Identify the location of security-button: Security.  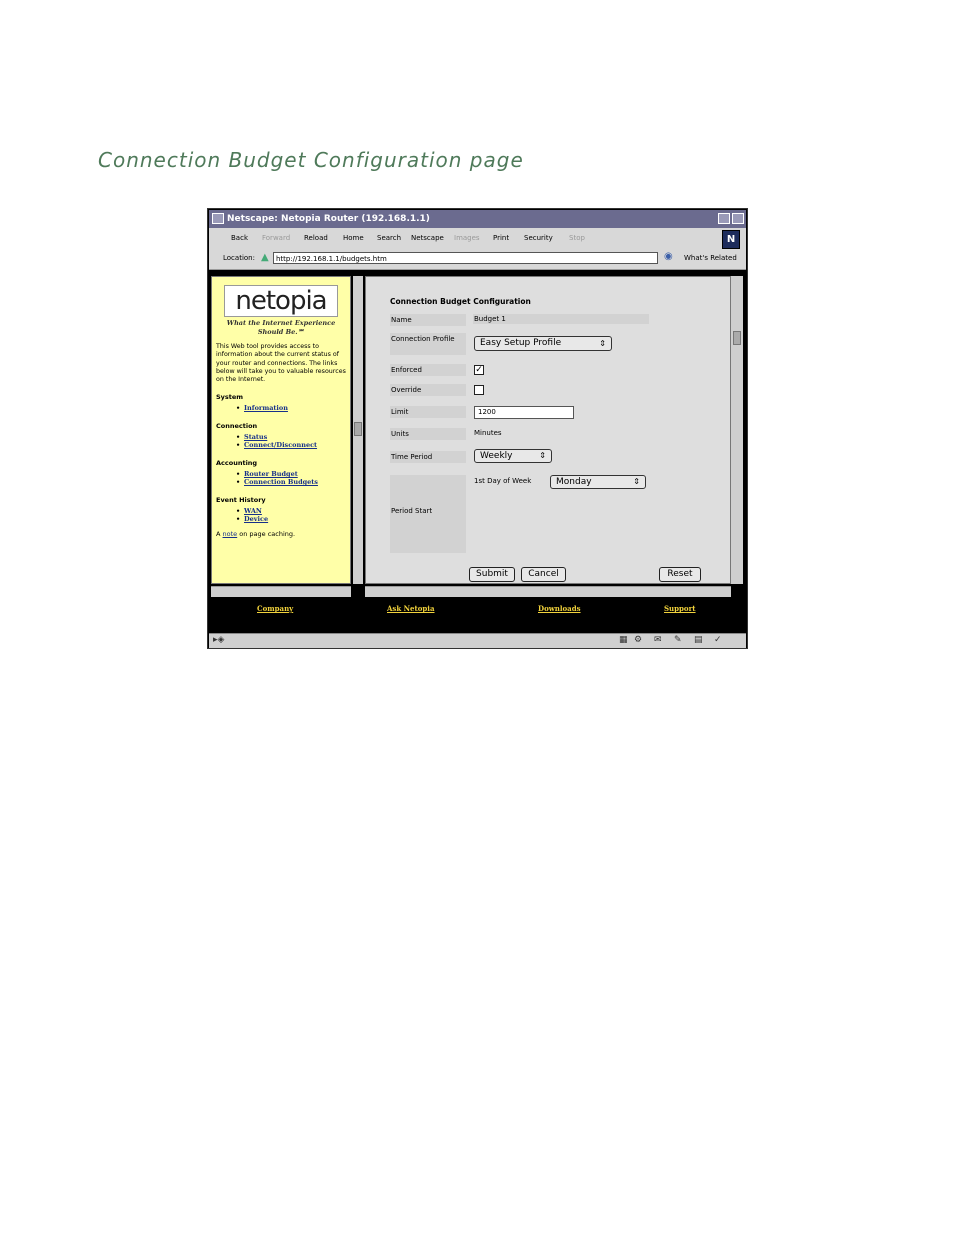
(538, 238).